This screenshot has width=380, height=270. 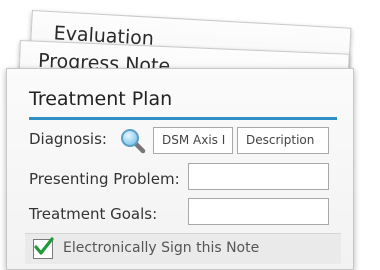 I want to click on diagnosis-label: Diagnosis:, so click(x=68, y=139).